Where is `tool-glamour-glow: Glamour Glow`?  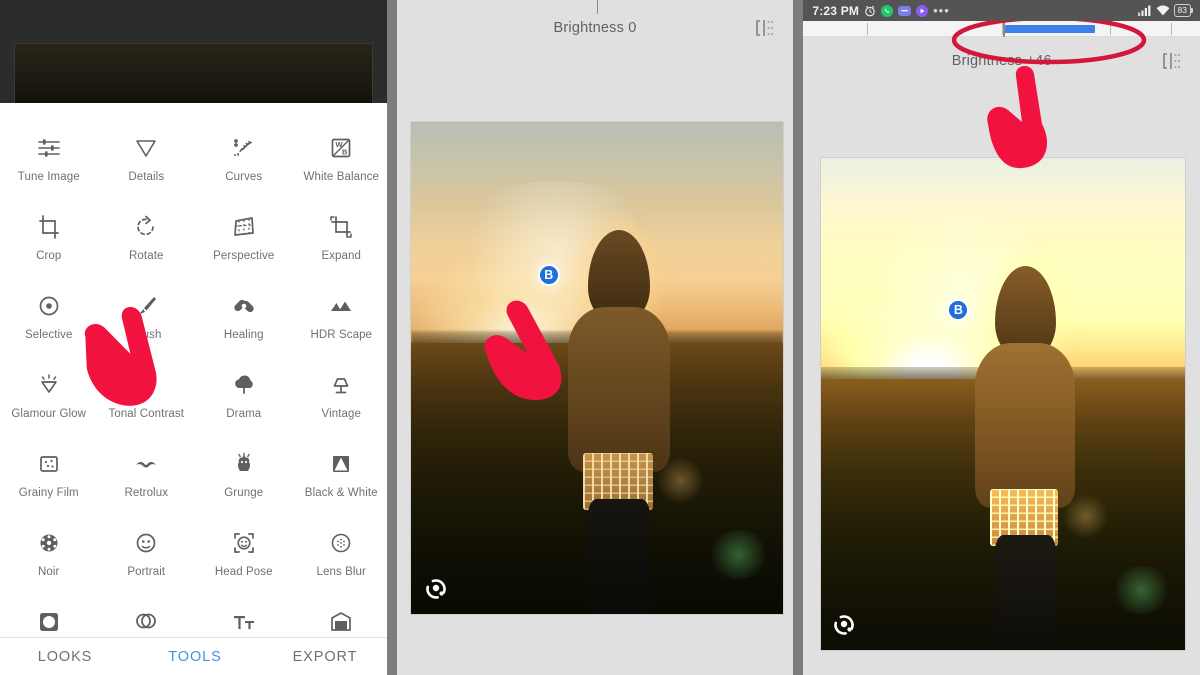
tool-glamour-glow: Glamour Glow is located at coordinates (49, 399).